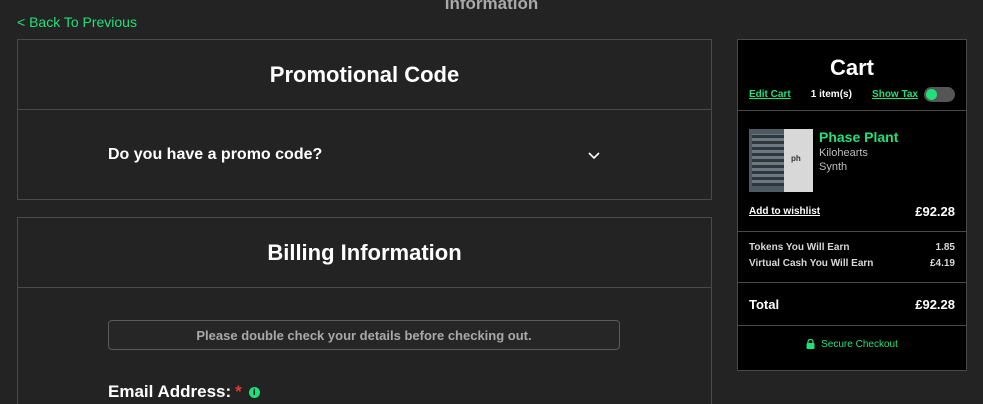 The width and height of the screenshot is (983, 404). Describe the element at coordinates (852, 304) in the screenshot. I see `total-row: Total £92.28` at that location.